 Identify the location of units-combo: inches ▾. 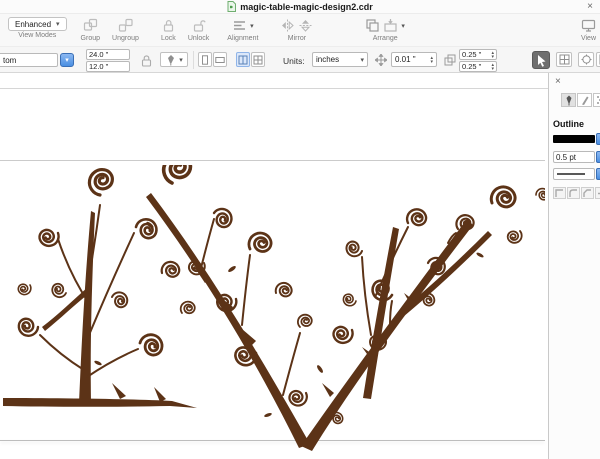
(340, 59).